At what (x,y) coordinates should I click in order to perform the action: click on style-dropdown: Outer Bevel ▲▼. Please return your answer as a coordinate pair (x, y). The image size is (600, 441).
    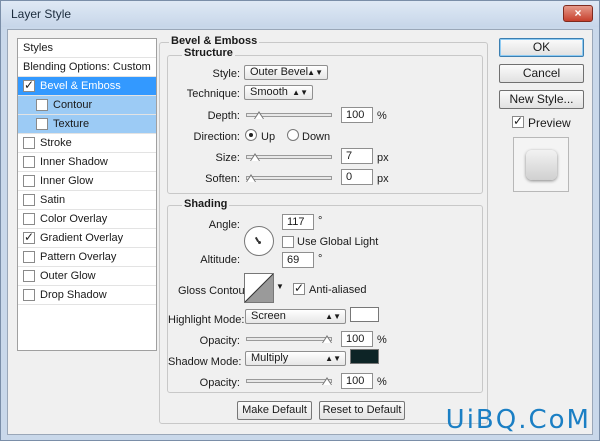
    Looking at the image, I should click on (286, 72).